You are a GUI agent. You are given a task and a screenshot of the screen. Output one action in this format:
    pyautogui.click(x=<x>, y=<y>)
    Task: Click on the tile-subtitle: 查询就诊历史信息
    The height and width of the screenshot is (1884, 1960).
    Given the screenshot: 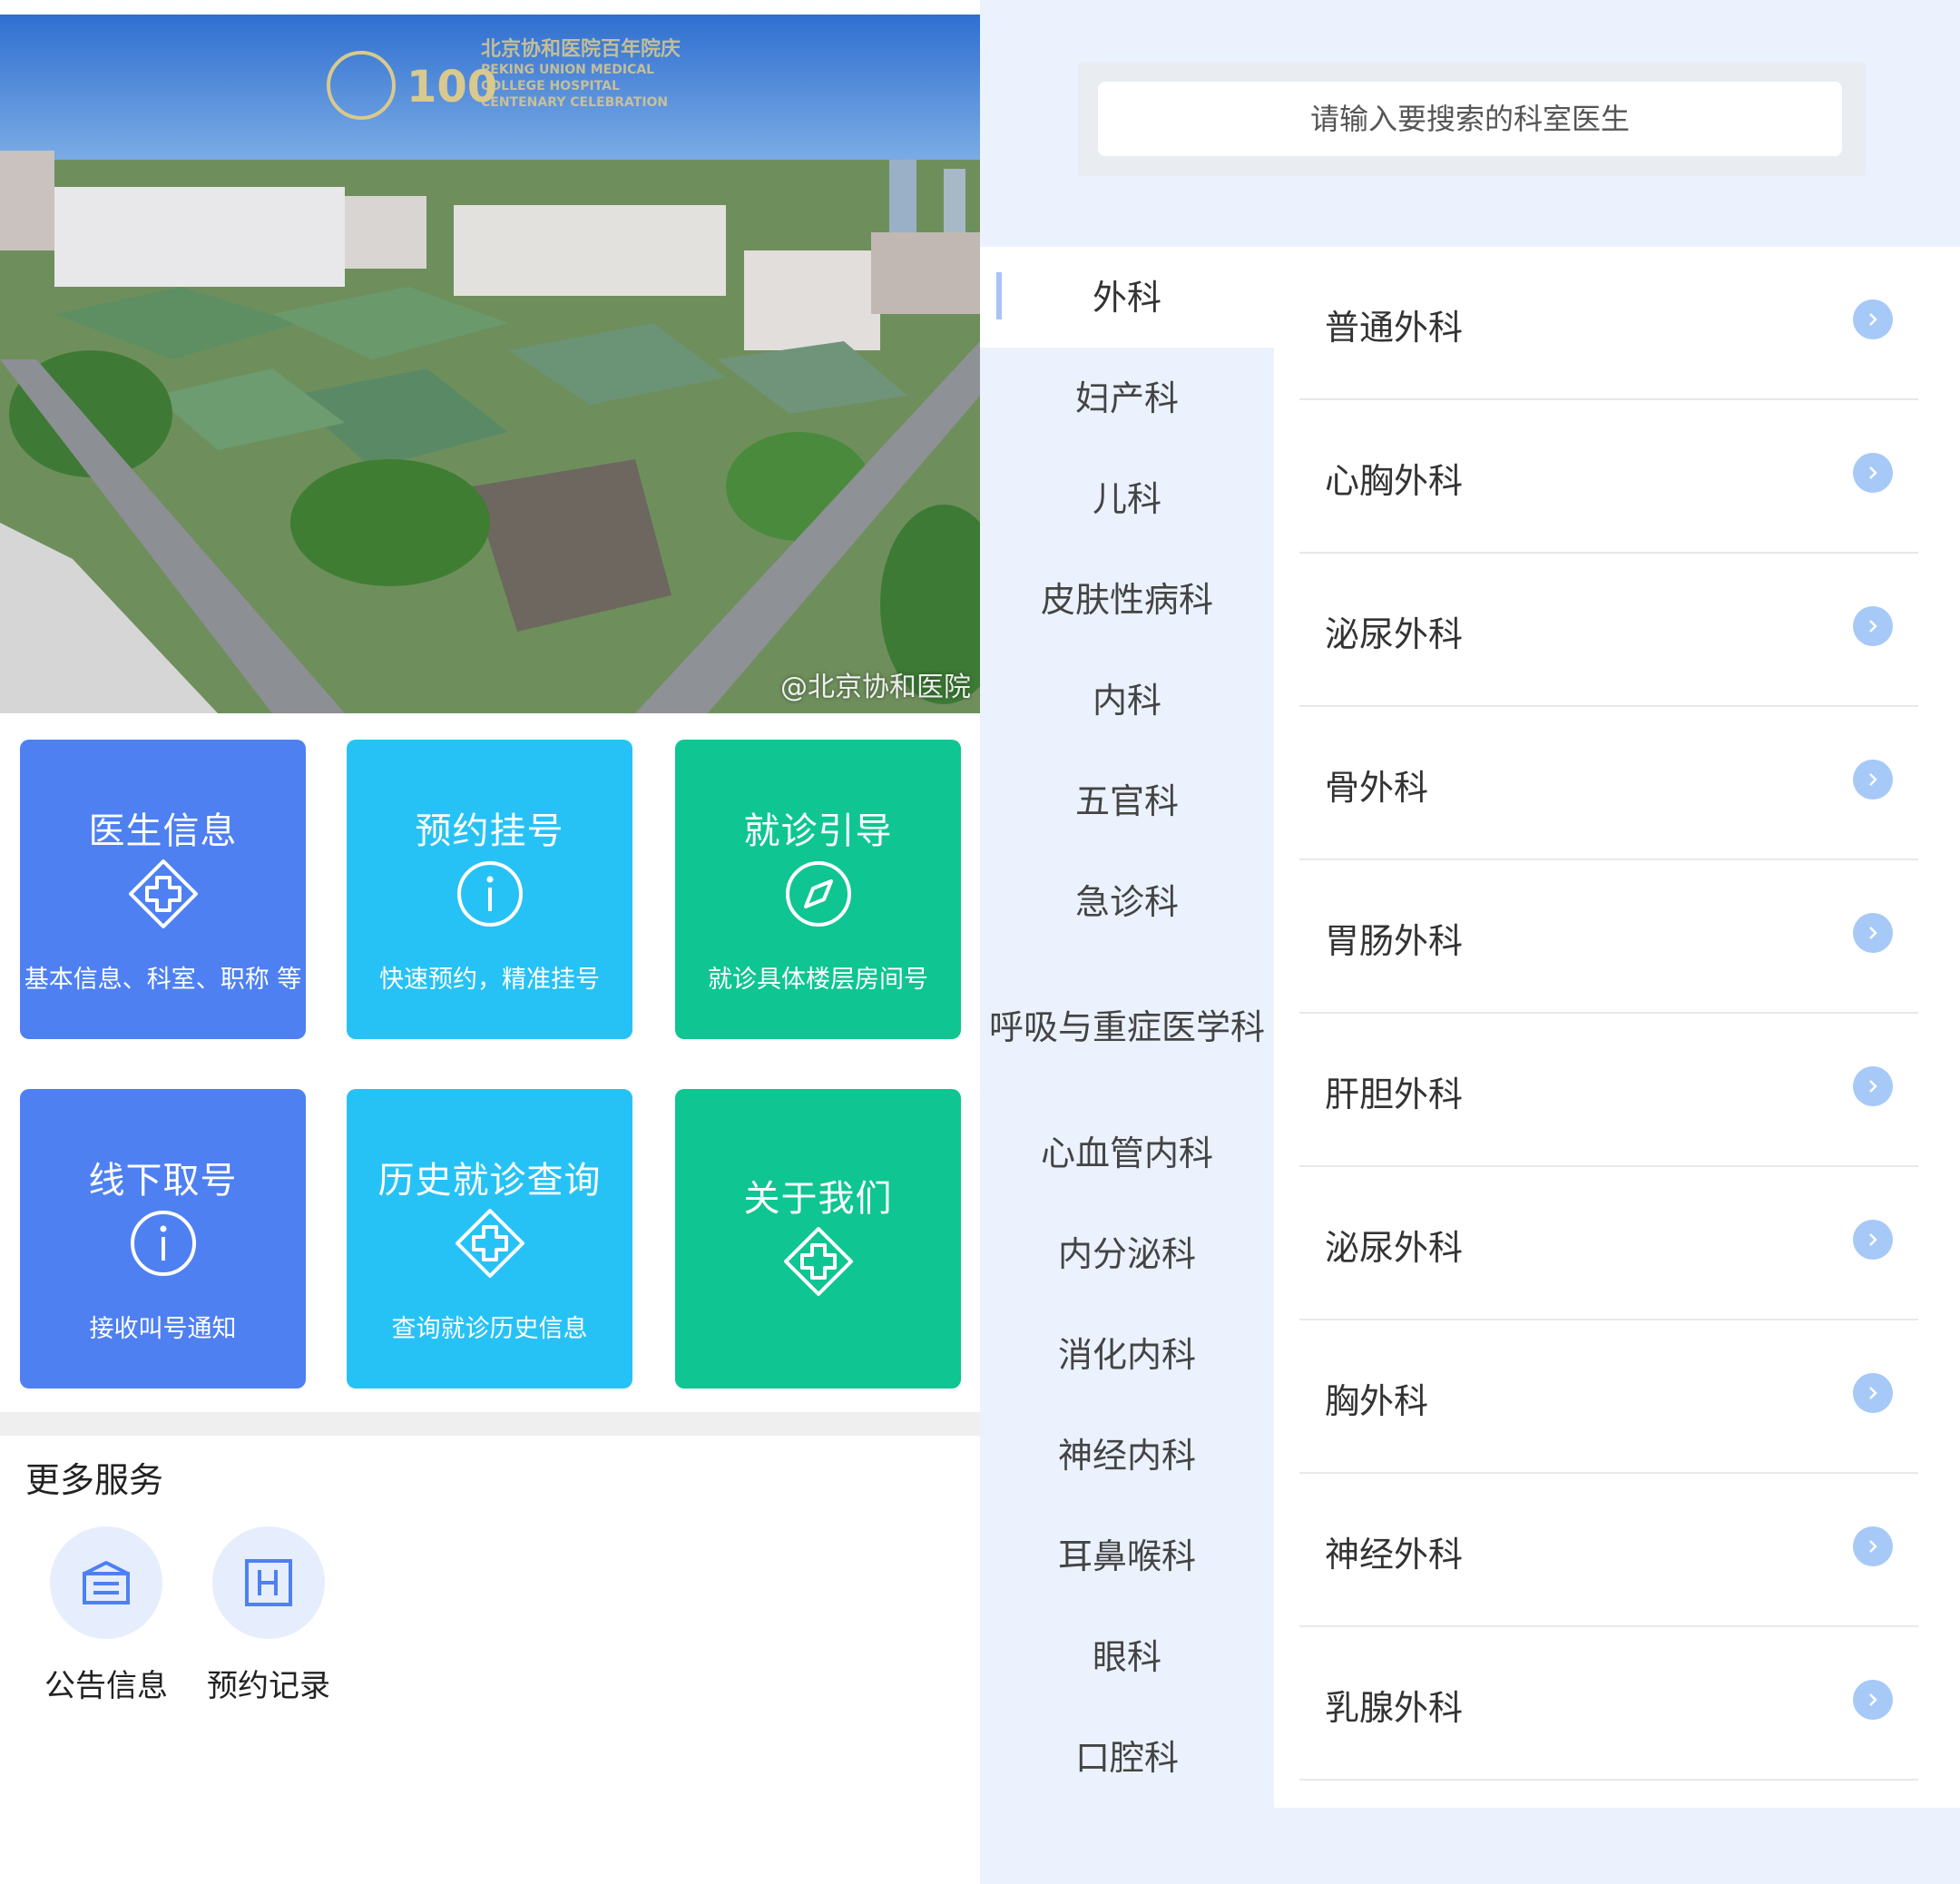 What is the action you would take?
    pyautogui.click(x=489, y=1329)
    